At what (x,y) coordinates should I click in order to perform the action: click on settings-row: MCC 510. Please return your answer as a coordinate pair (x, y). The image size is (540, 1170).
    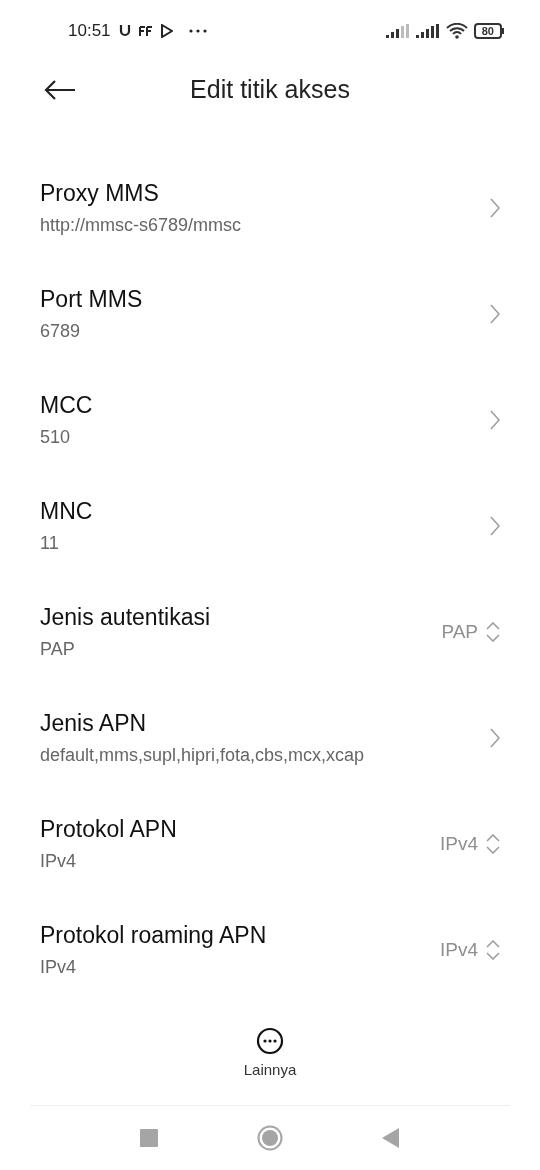
    Looking at the image, I should click on (270, 420).